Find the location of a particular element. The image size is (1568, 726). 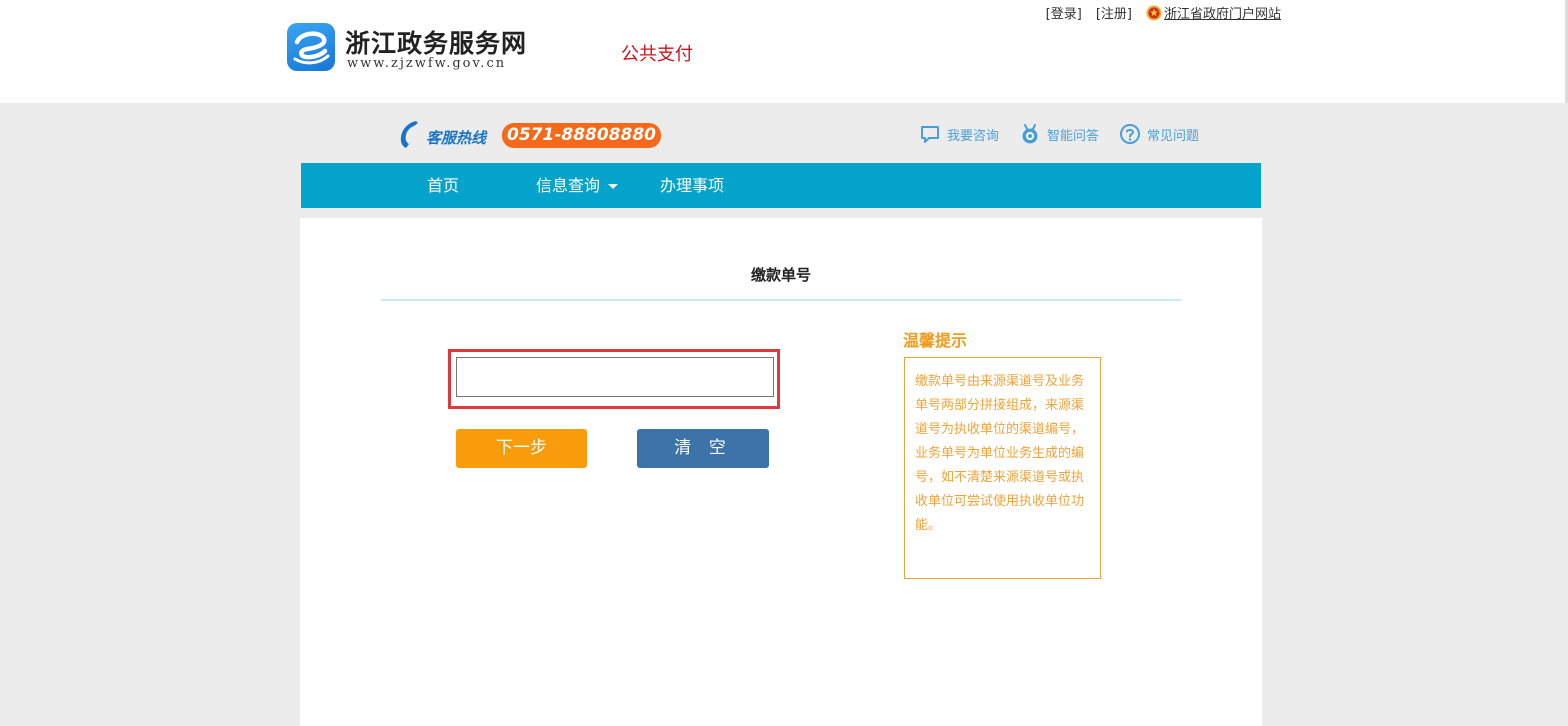

portal-link: 浙江省政府门户网站 is located at coordinates (1213, 12).